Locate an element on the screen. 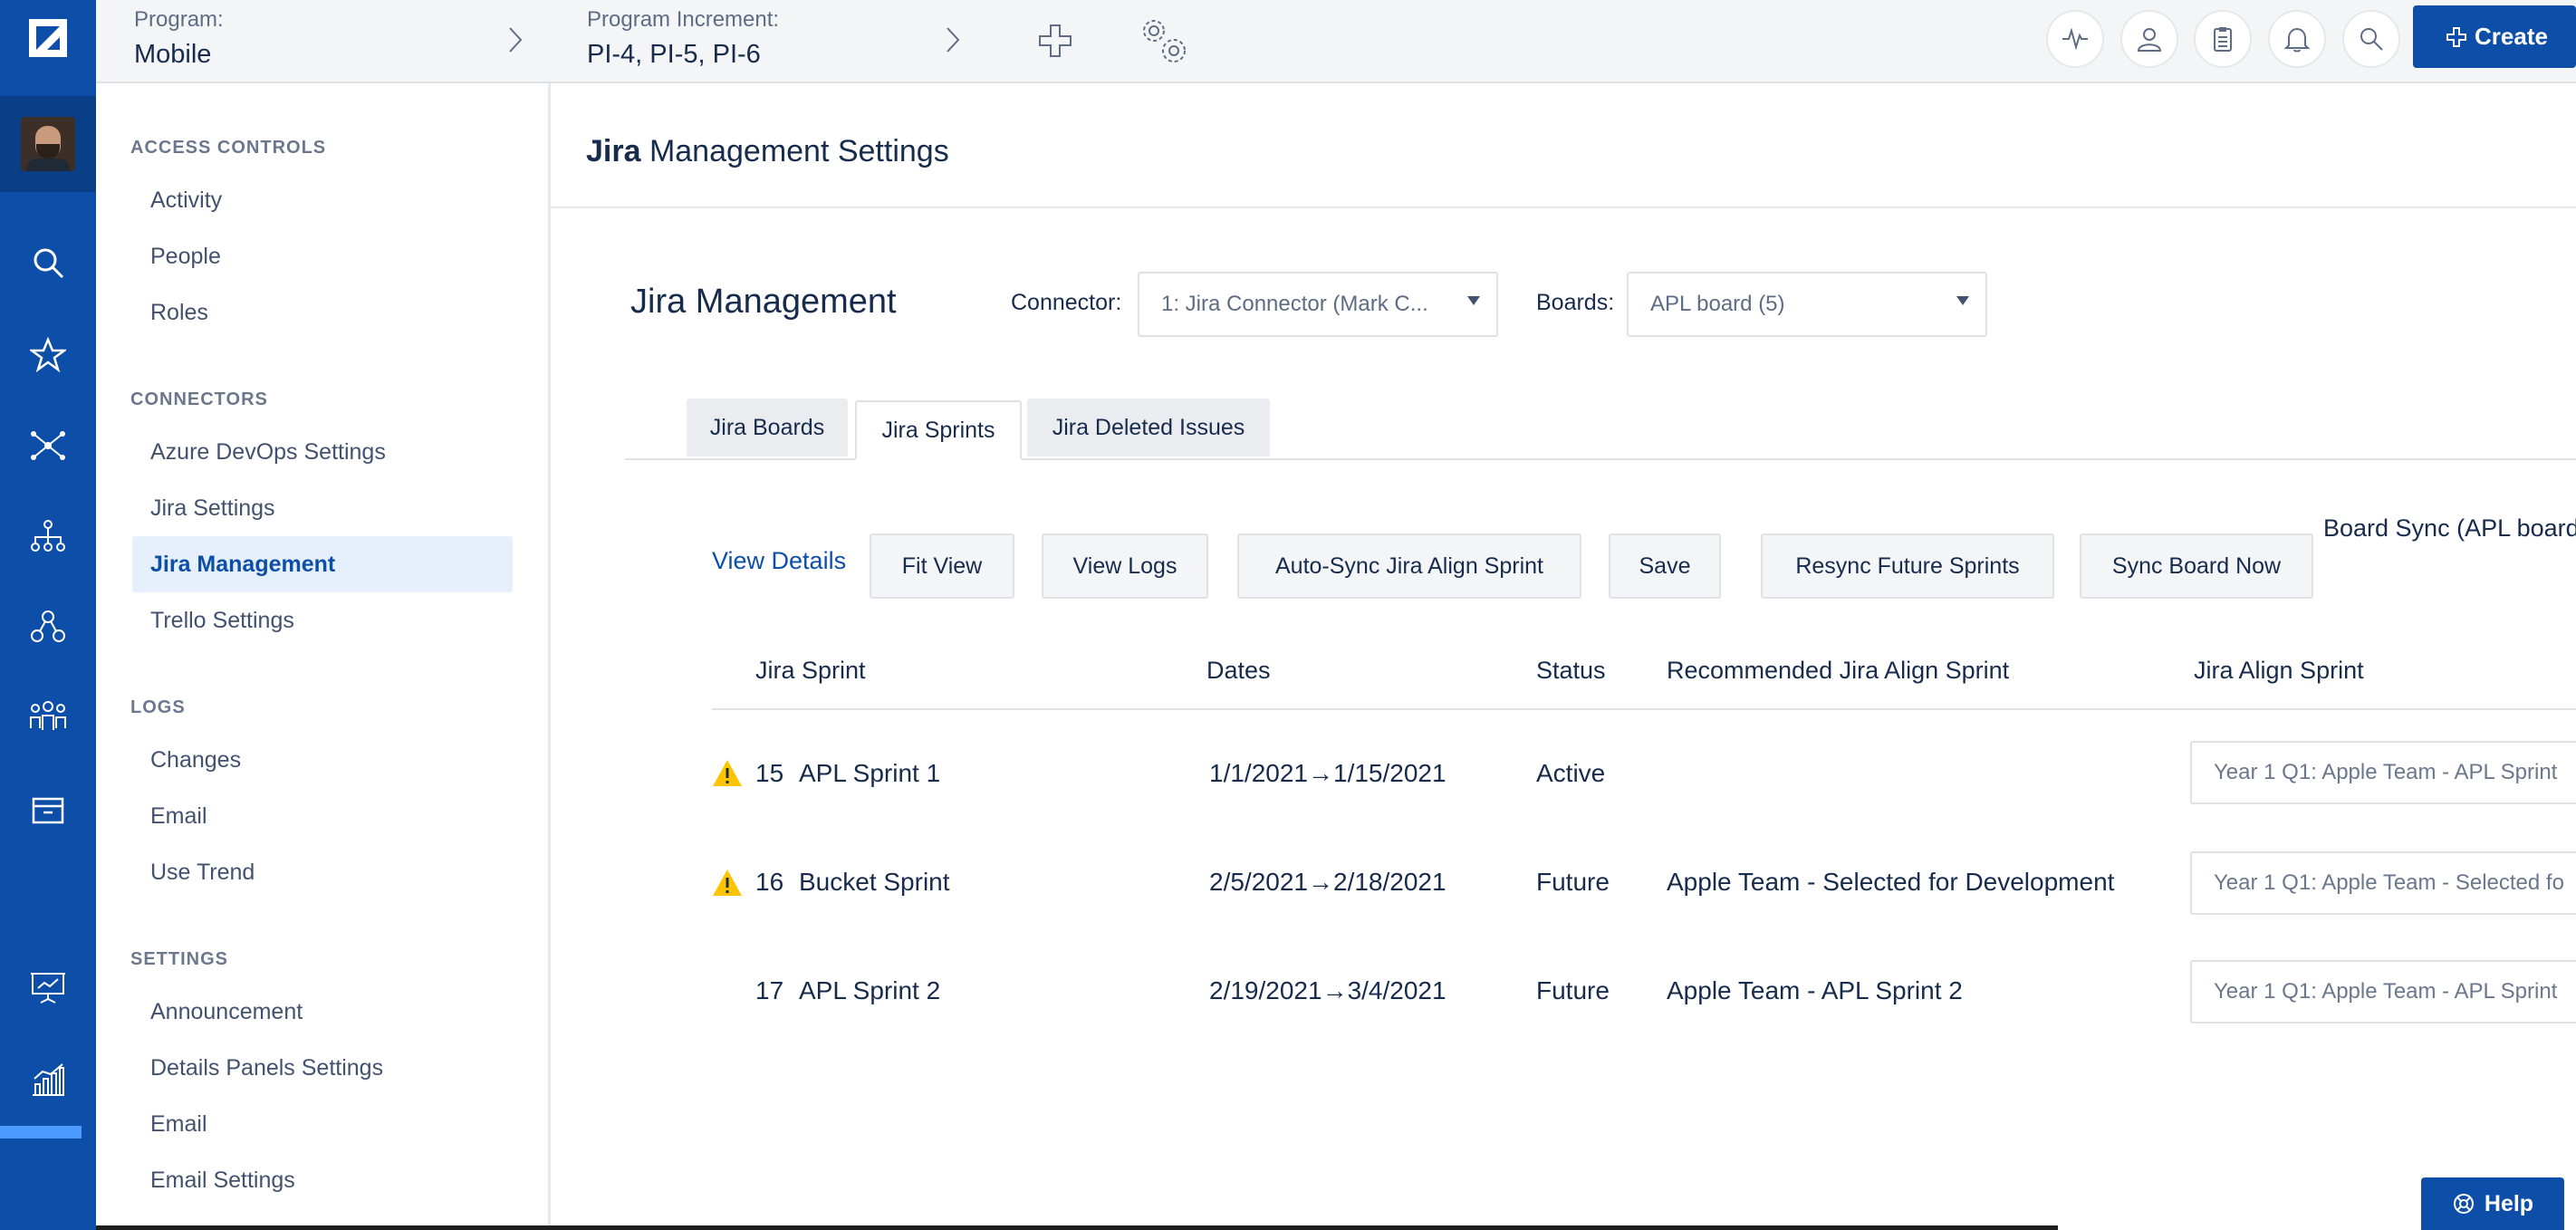 The image size is (2576, 1230). sidebar-item-use-trend: Use Trend is located at coordinates (322, 872).